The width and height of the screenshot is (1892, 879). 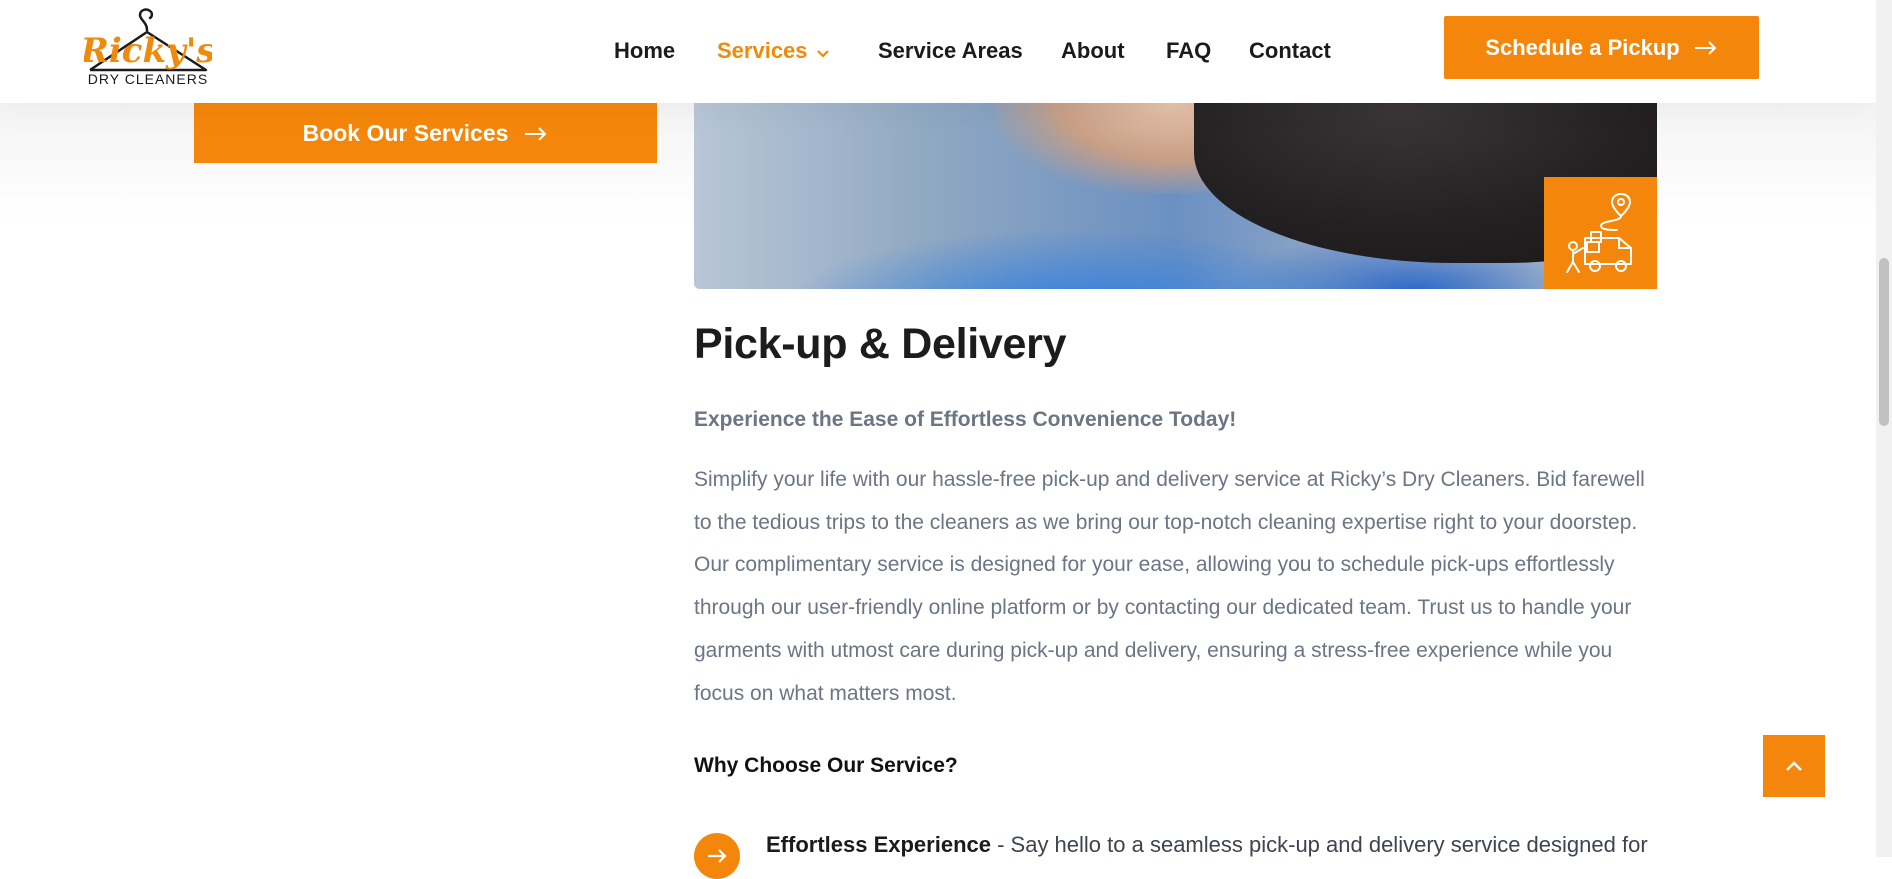 I want to click on page-scrollbar, so click(x=1884, y=428).